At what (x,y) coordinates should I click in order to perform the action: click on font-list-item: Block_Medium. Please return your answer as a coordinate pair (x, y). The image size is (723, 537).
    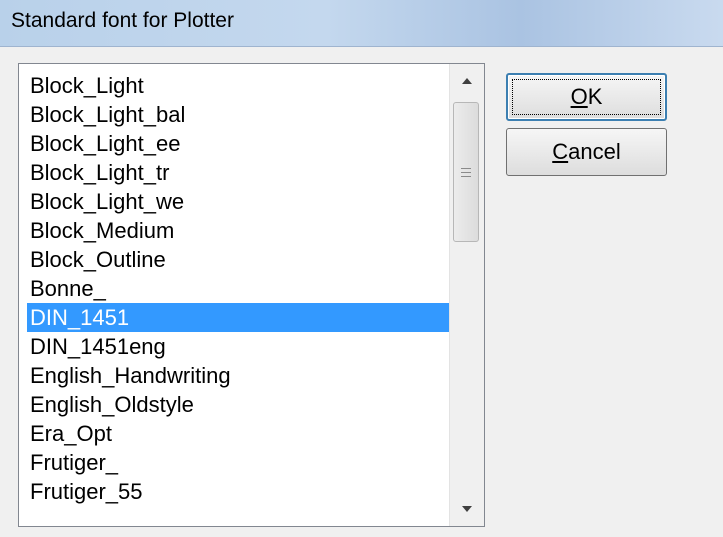
    Looking at the image, I should click on (239, 230).